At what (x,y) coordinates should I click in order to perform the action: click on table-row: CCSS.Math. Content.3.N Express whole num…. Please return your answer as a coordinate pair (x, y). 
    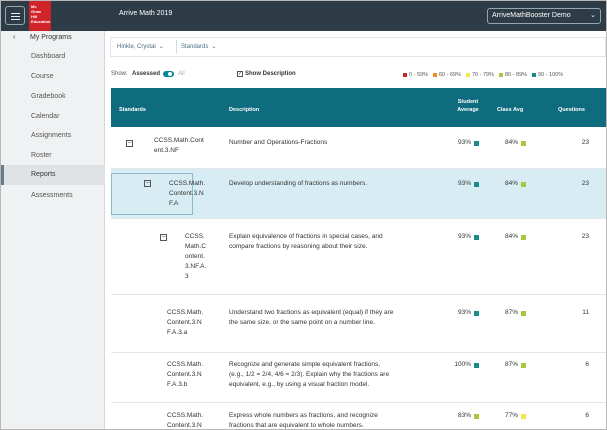
    Looking at the image, I should click on (358, 416).